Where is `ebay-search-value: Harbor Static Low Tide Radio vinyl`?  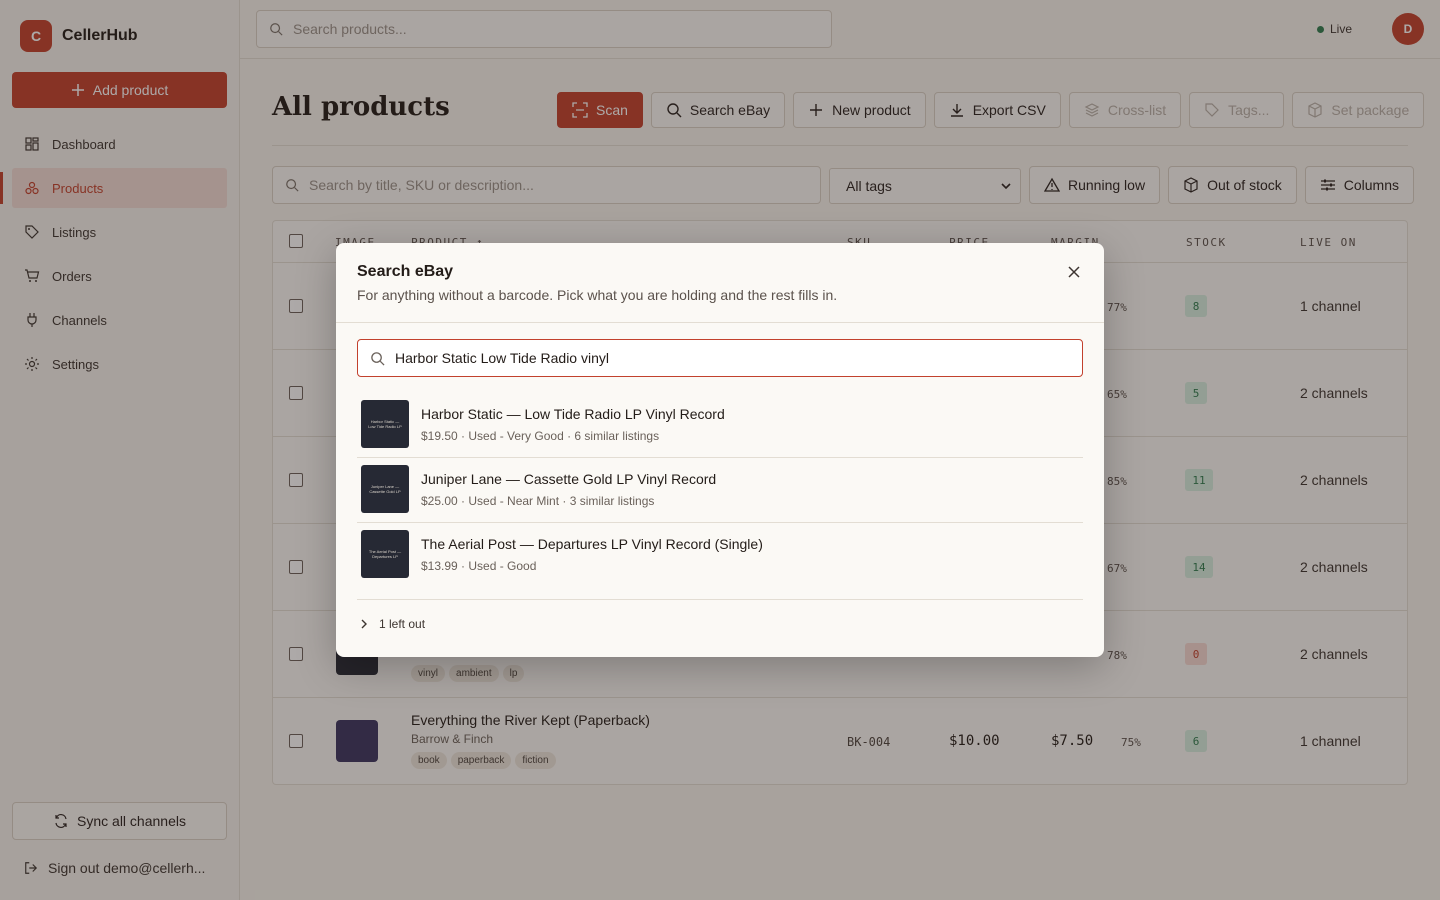 ebay-search-value: Harbor Static Low Tide Radio vinyl is located at coordinates (502, 358).